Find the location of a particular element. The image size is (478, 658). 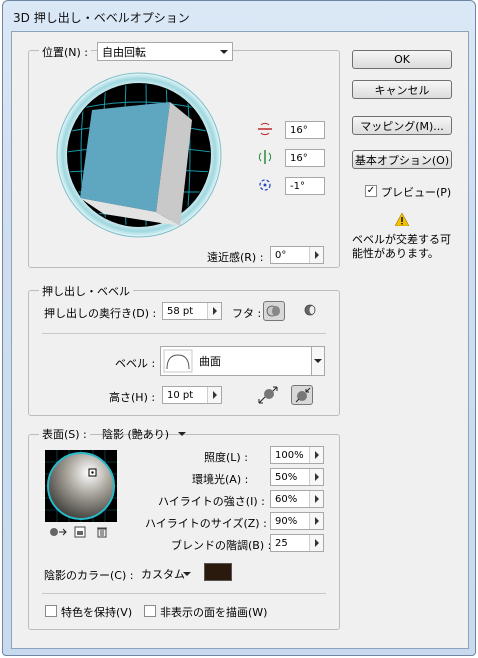

preview-checkbox: ✓ is located at coordinates (371, 191).